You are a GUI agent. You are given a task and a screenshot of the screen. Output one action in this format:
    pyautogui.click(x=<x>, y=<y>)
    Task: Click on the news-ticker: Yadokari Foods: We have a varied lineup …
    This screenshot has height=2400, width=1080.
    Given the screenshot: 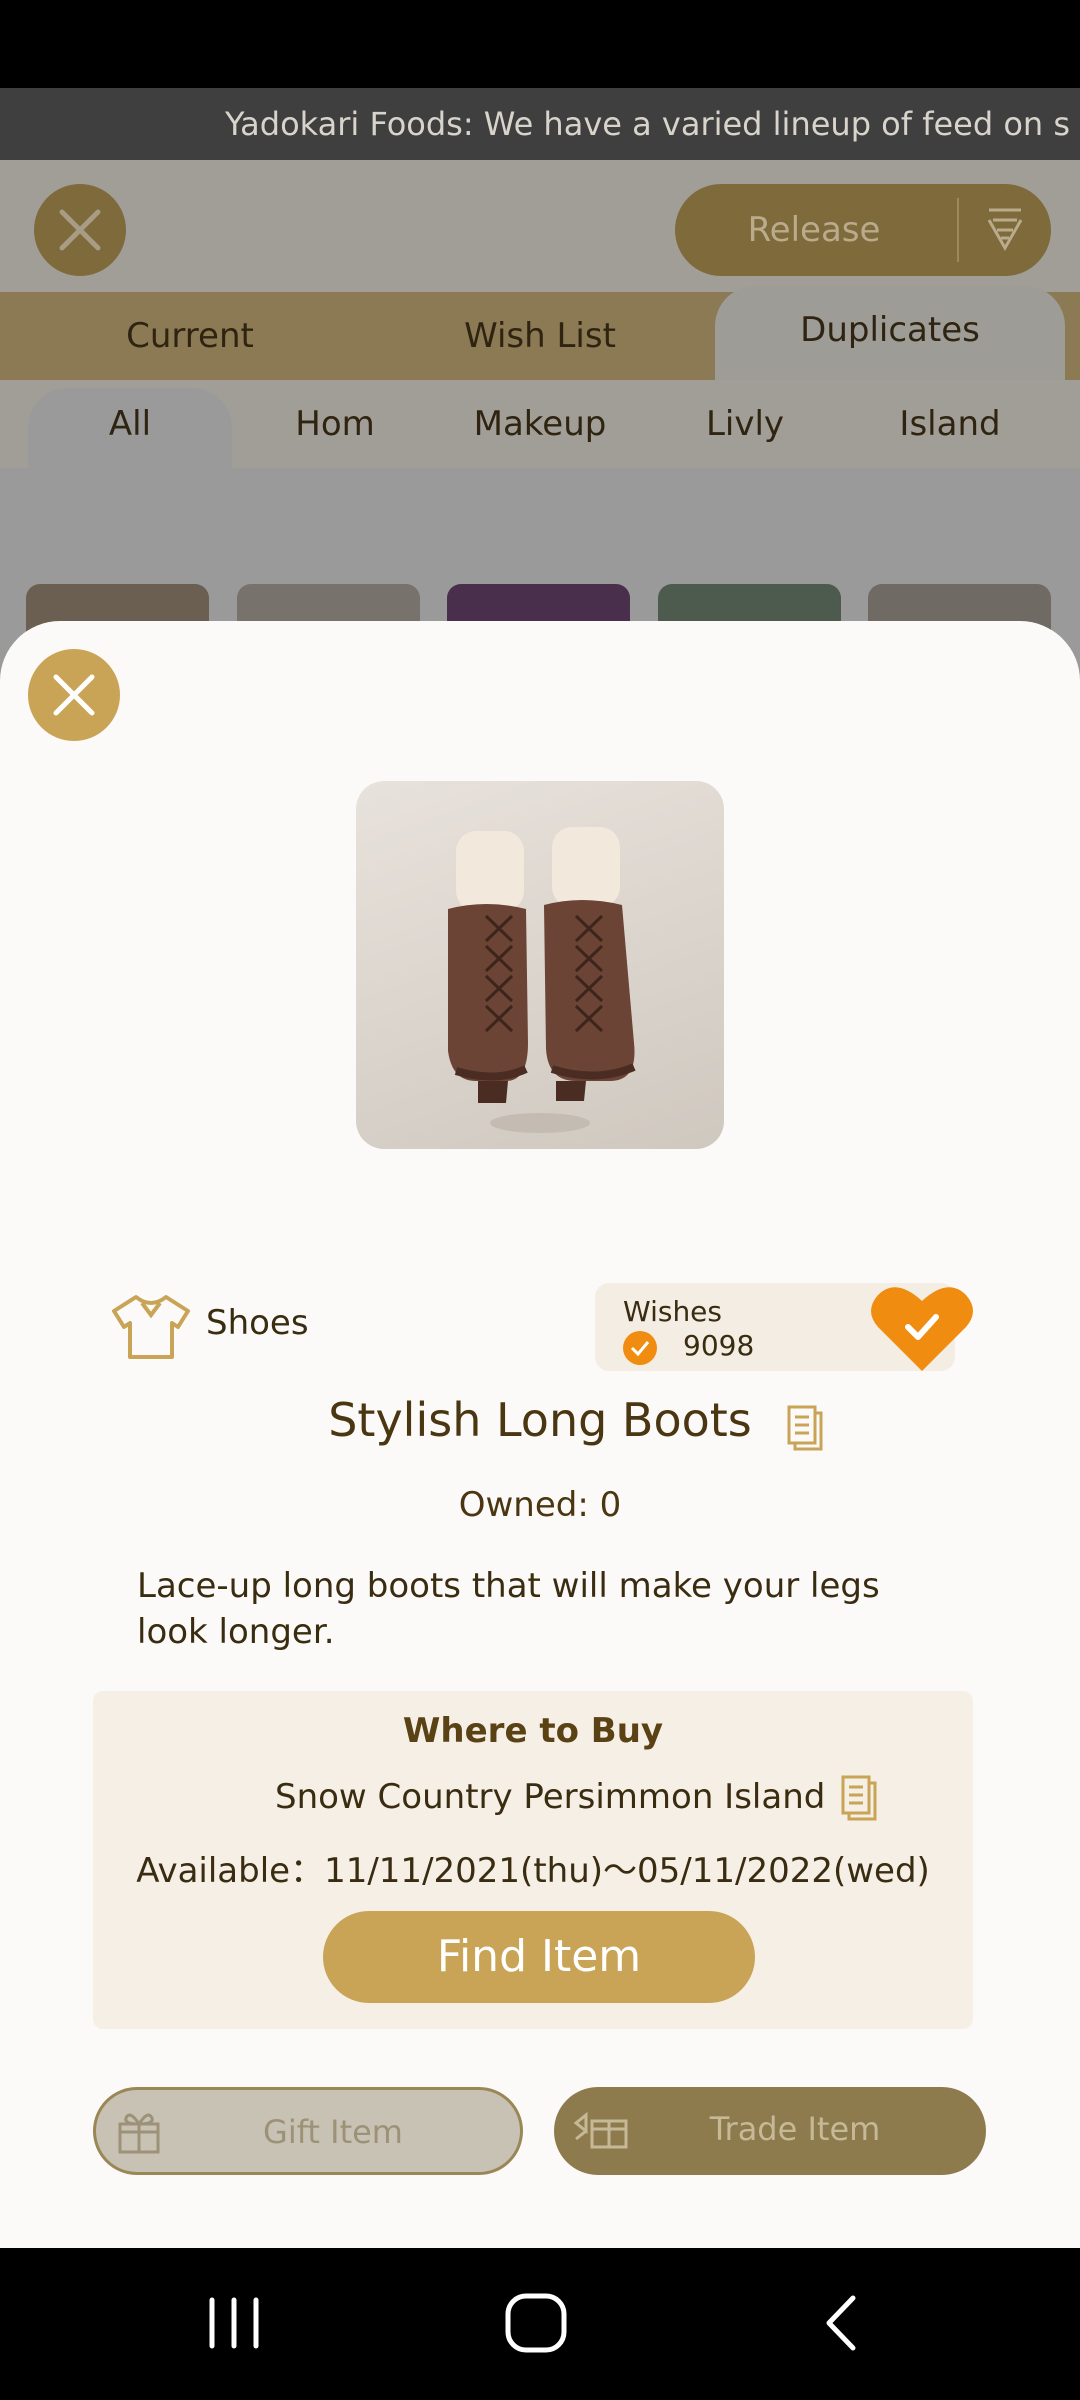 What is the action you would take?
    pyautogui.click(x=540, y=124)
    